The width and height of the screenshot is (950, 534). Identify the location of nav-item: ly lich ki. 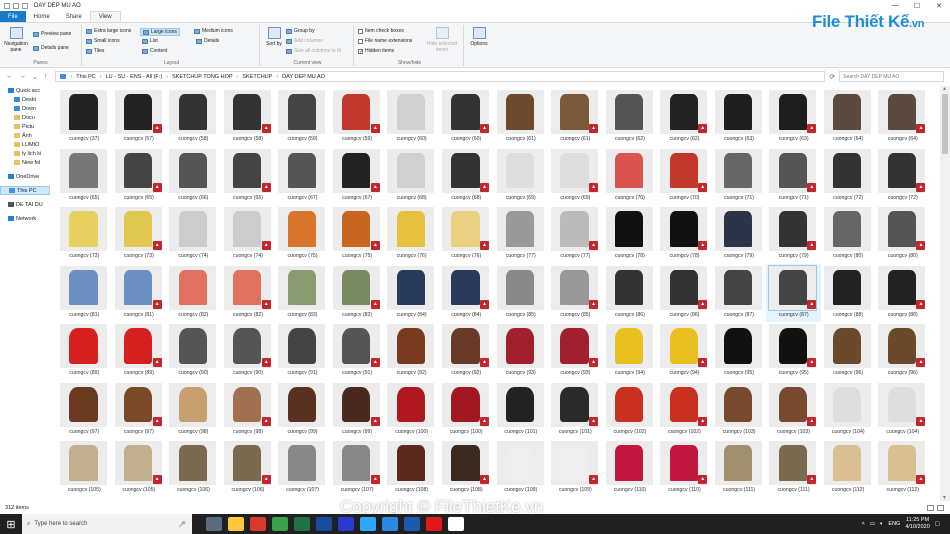
(25, 153).